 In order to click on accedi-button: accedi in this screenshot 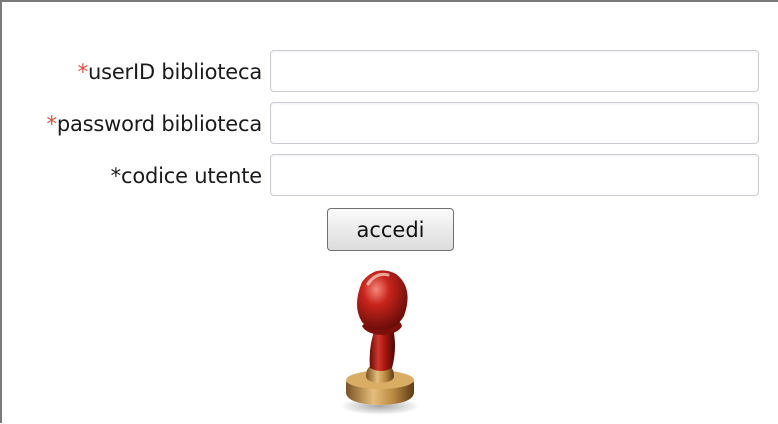, I will do `click(390, 229)`.